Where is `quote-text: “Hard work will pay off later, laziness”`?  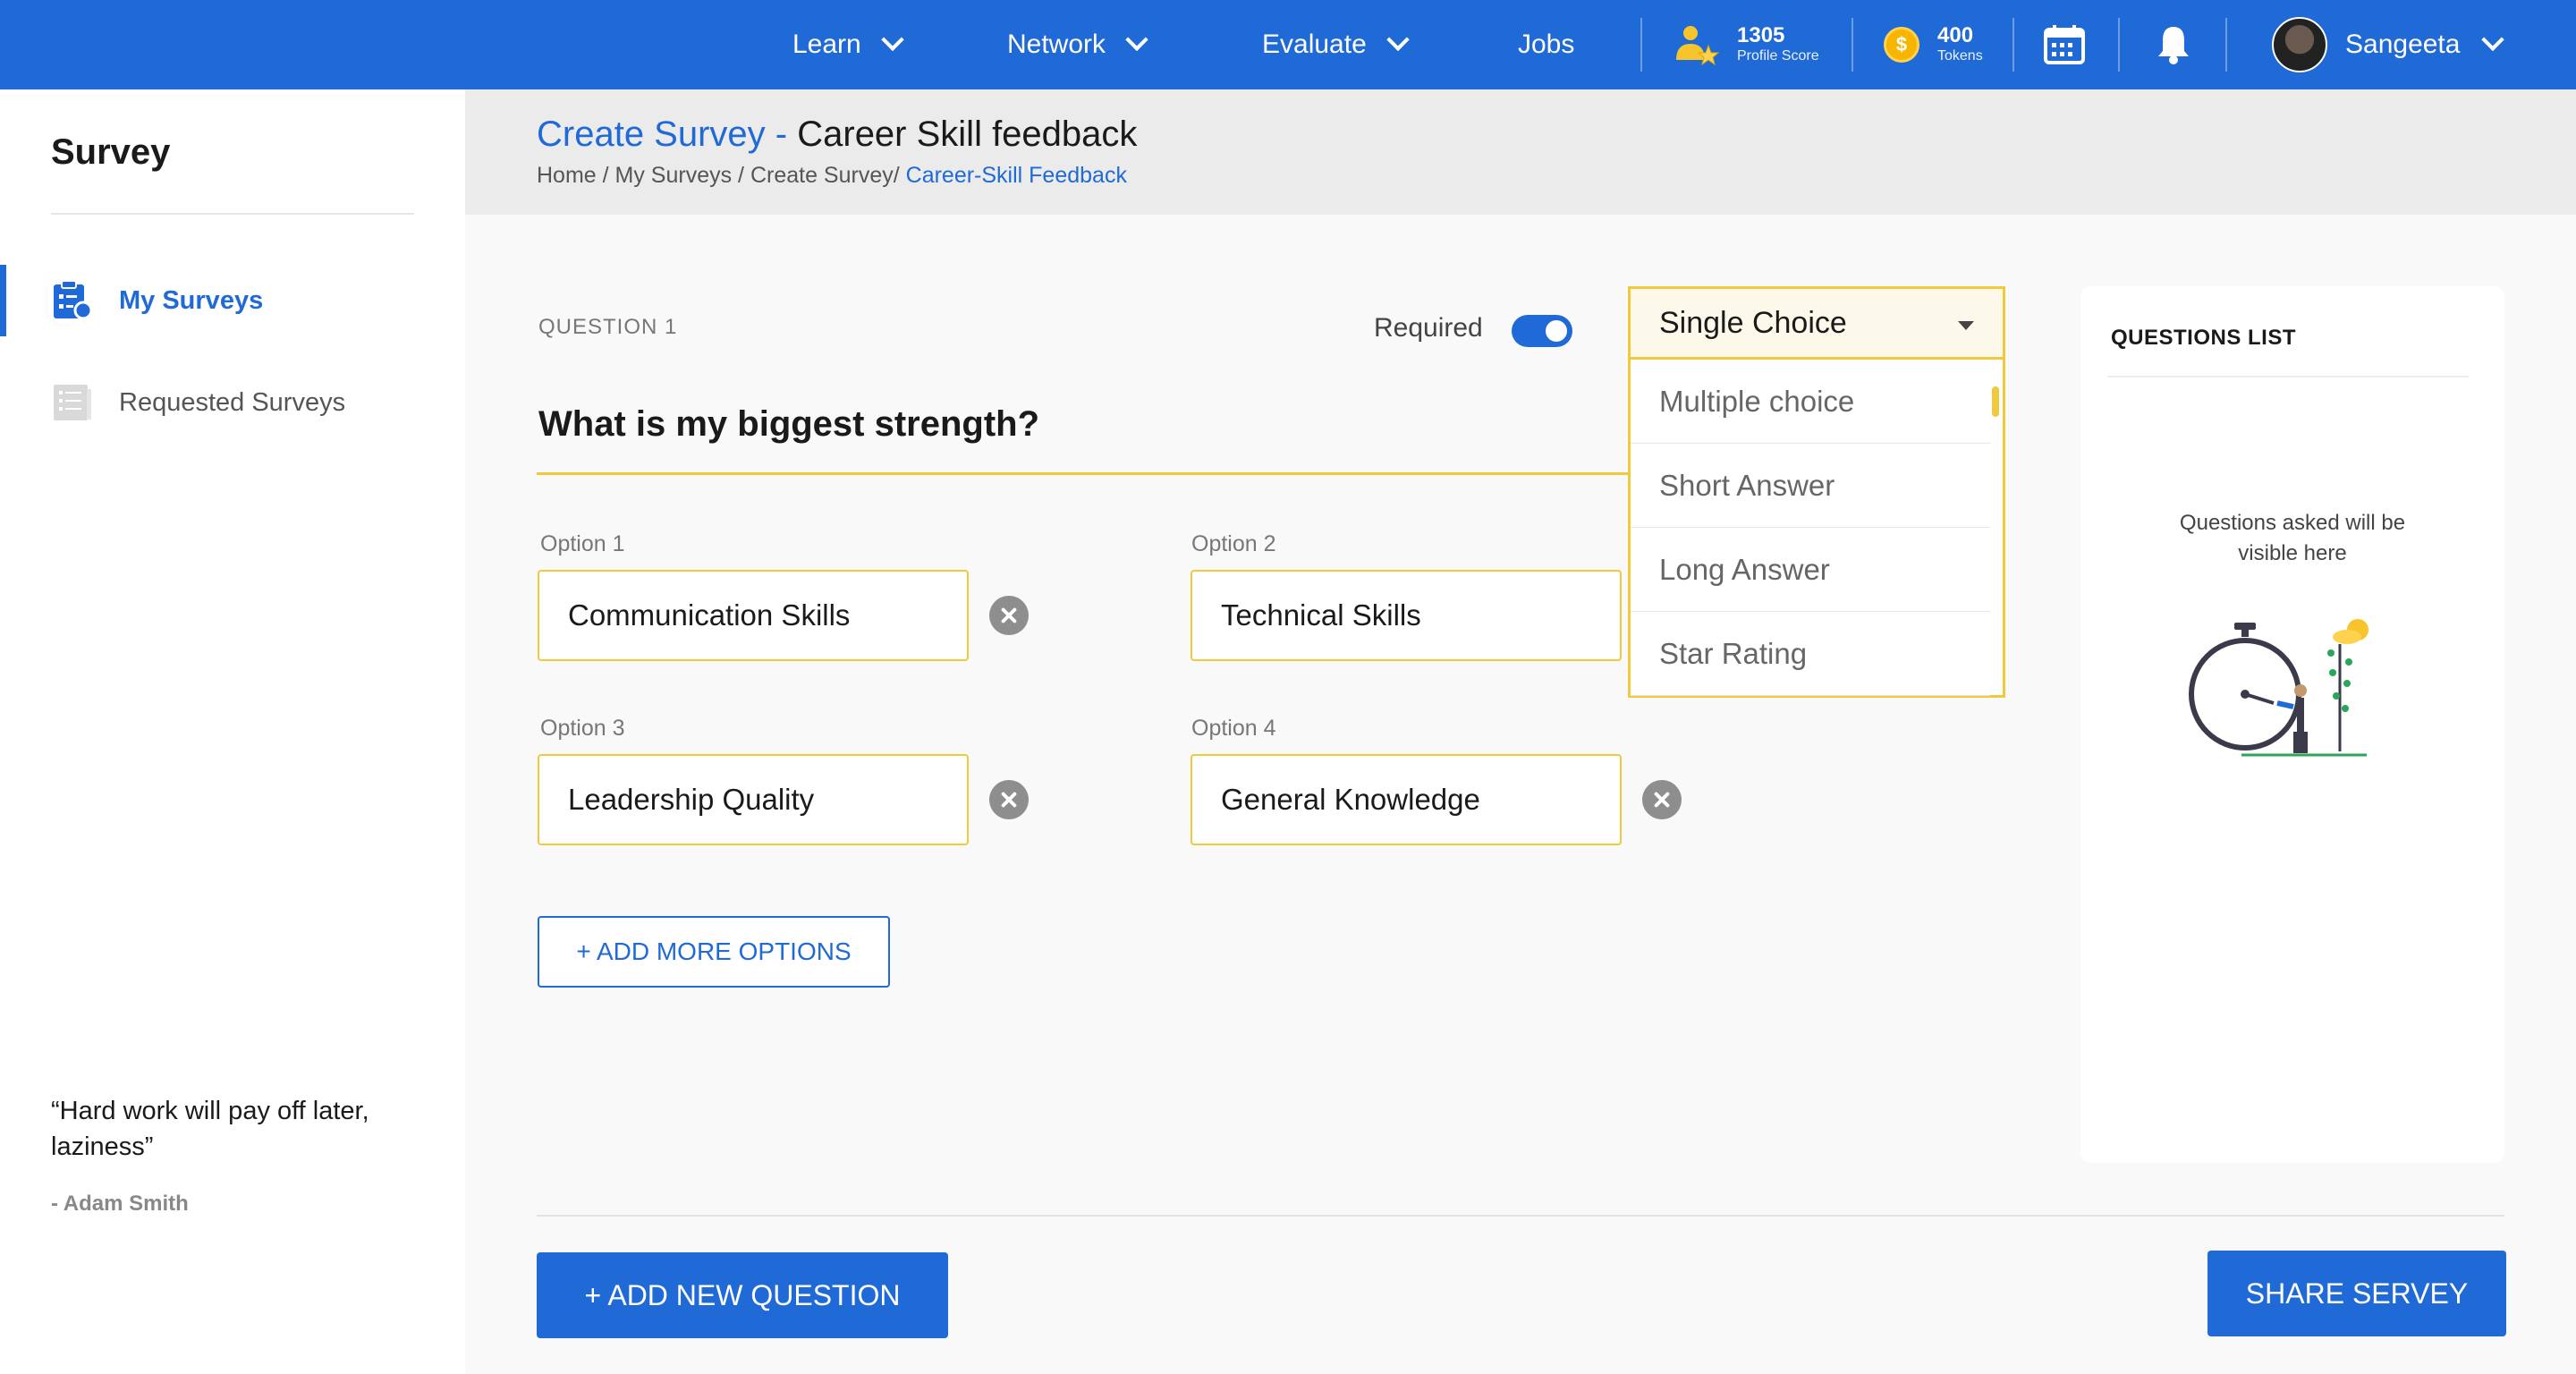 quote-text: “Hard work will pay off later, laziness” is located at coordinates (210, 1129).